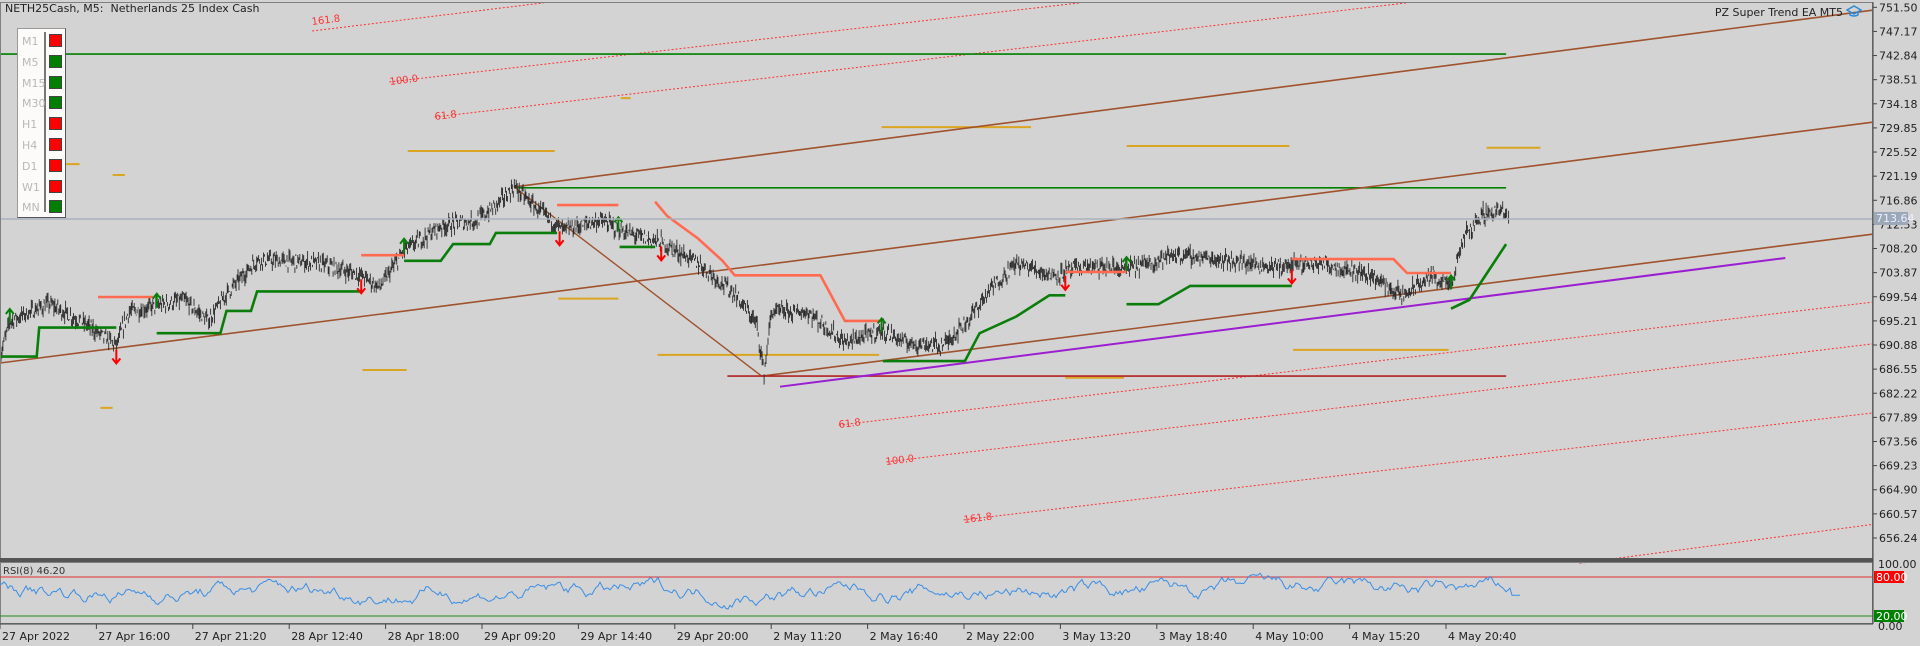 This screenshot has height=646, width=1920. Describe the element at coordinates (520, 636) in the screenshot. I see `time-axis-label: 29 Apr 09:20` at that location.